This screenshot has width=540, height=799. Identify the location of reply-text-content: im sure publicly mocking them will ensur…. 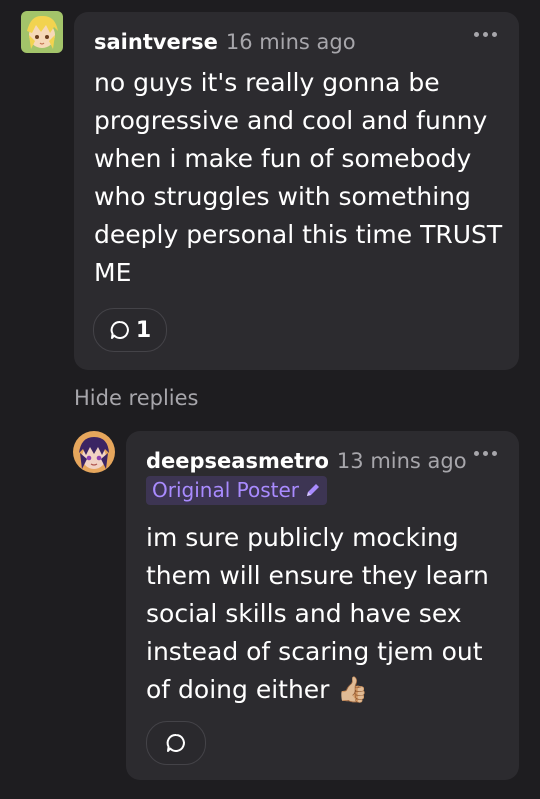
(317, 613).